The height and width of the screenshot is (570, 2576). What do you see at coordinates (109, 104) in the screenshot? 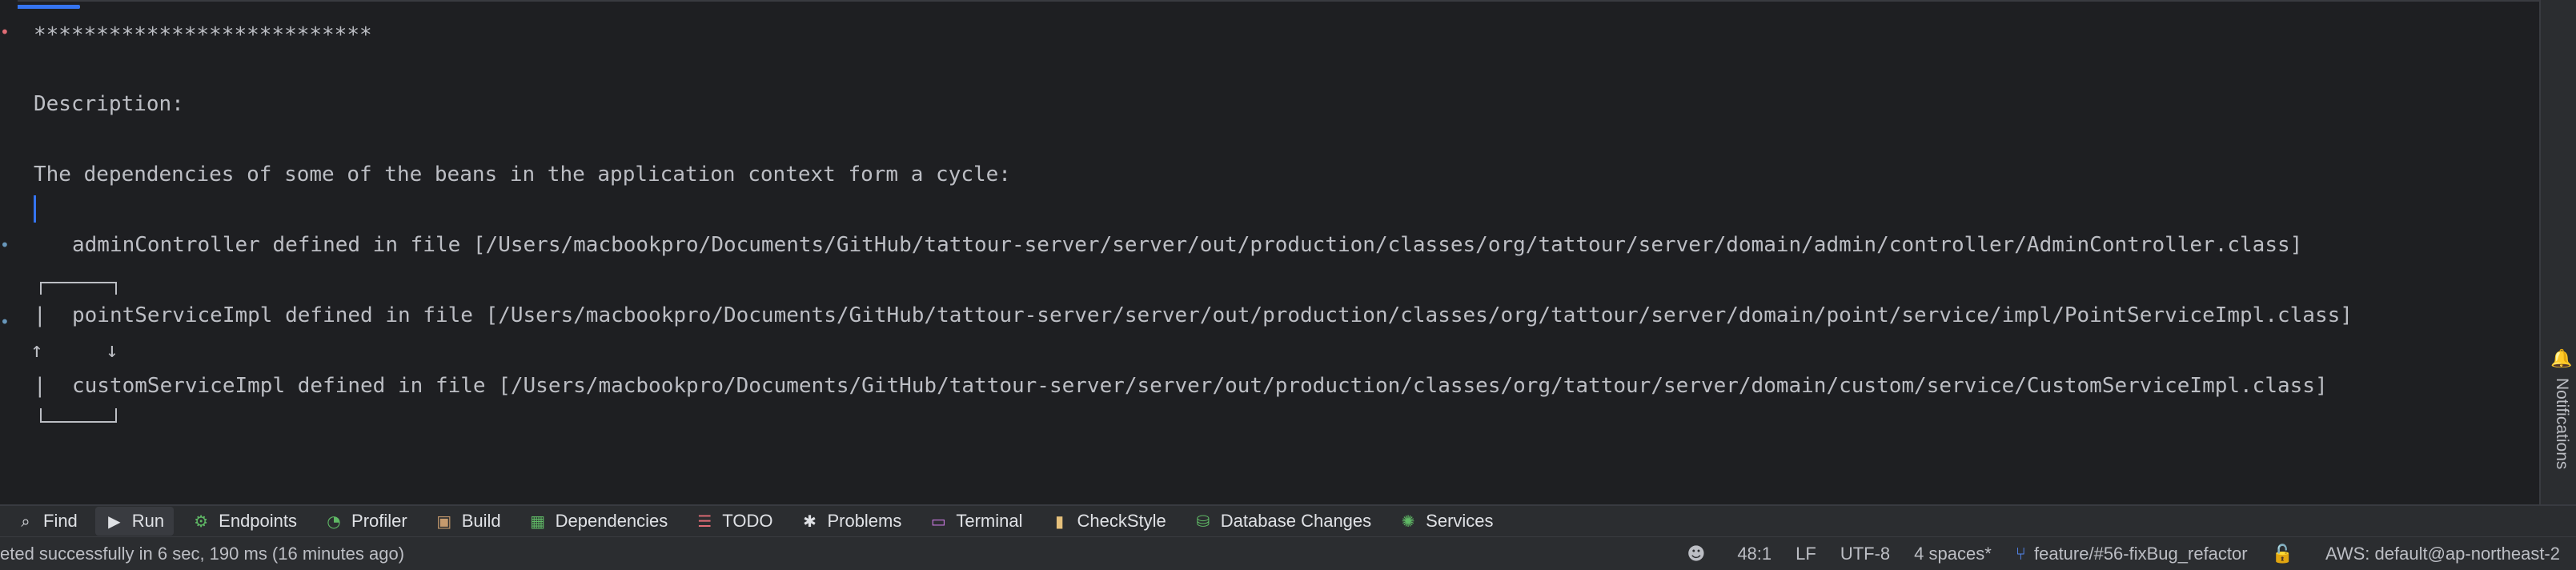
I see `console-line-description: Description:` at bounding box center [109, 104].